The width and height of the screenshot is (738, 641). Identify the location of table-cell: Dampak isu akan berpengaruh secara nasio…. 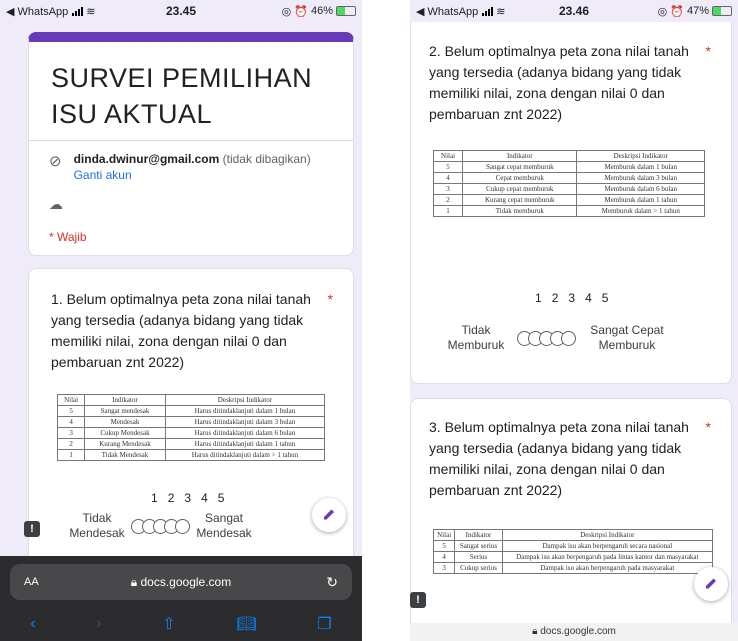
(607, 546).